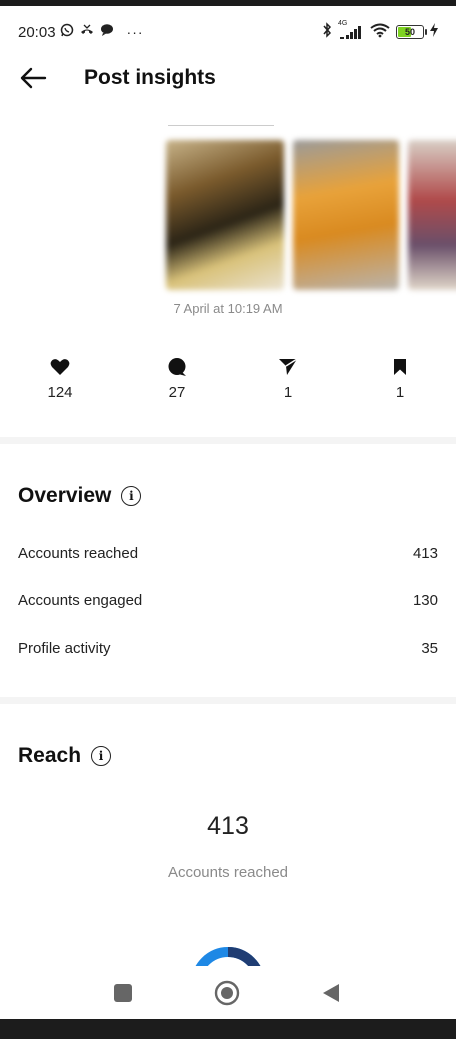 This screenshot has width=456, height=1039. I want to click on status-left-icons: ···, so click(102, 32).